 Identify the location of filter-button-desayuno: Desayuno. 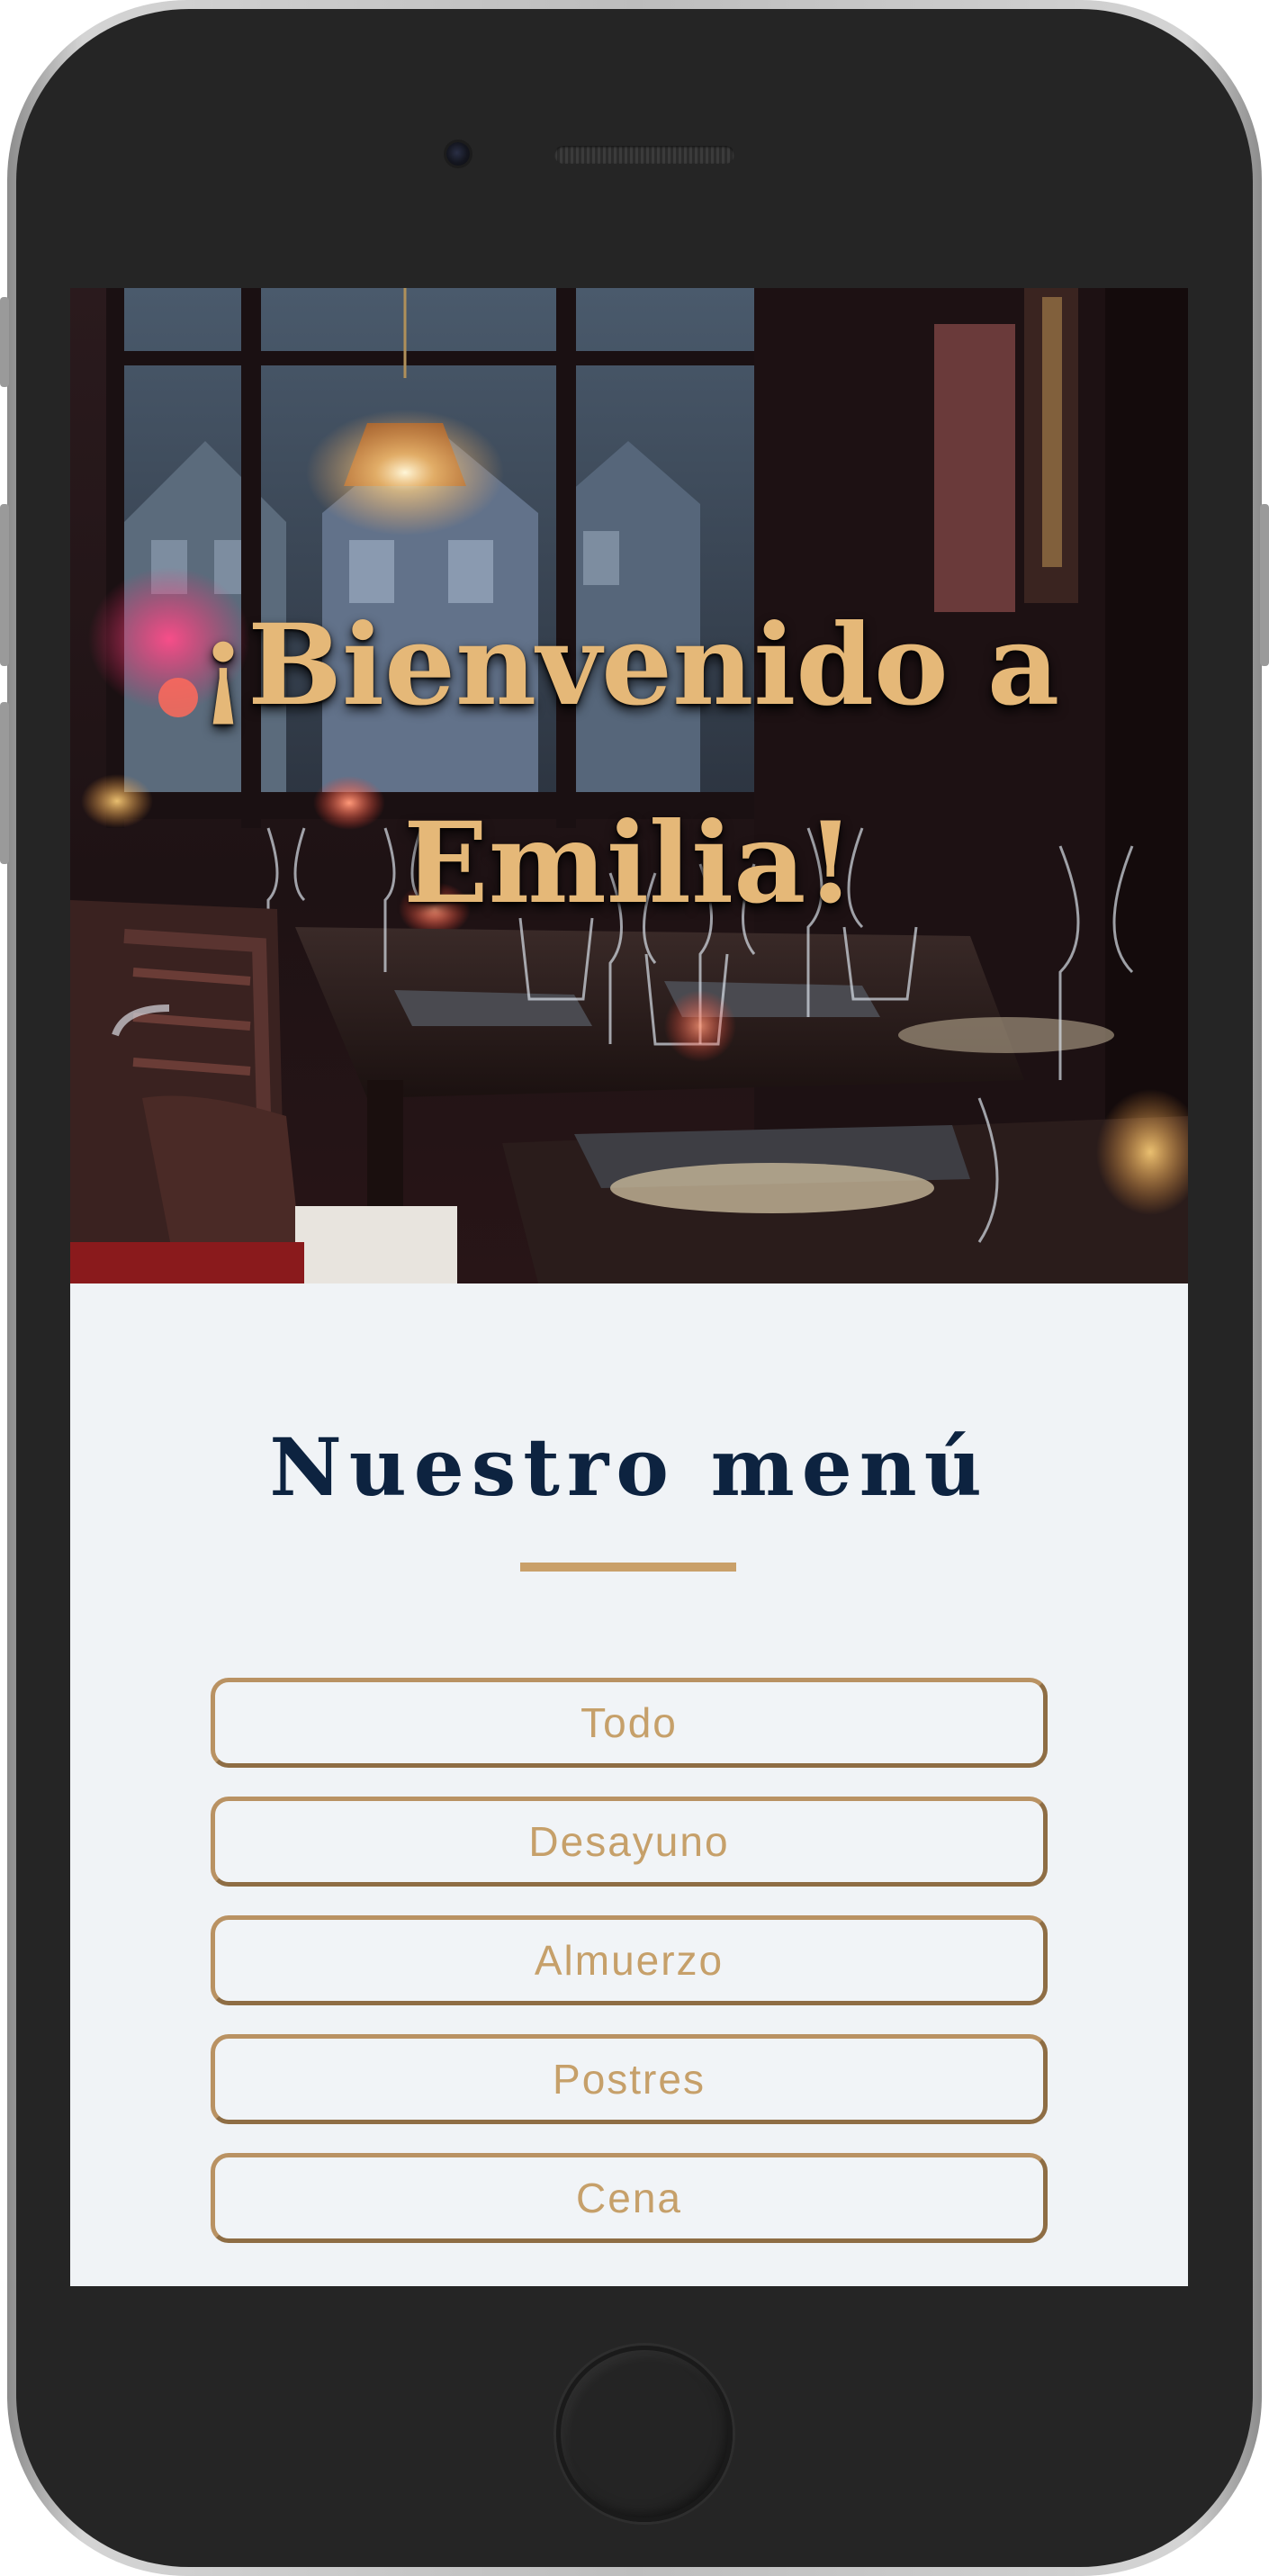
(629, 1842).